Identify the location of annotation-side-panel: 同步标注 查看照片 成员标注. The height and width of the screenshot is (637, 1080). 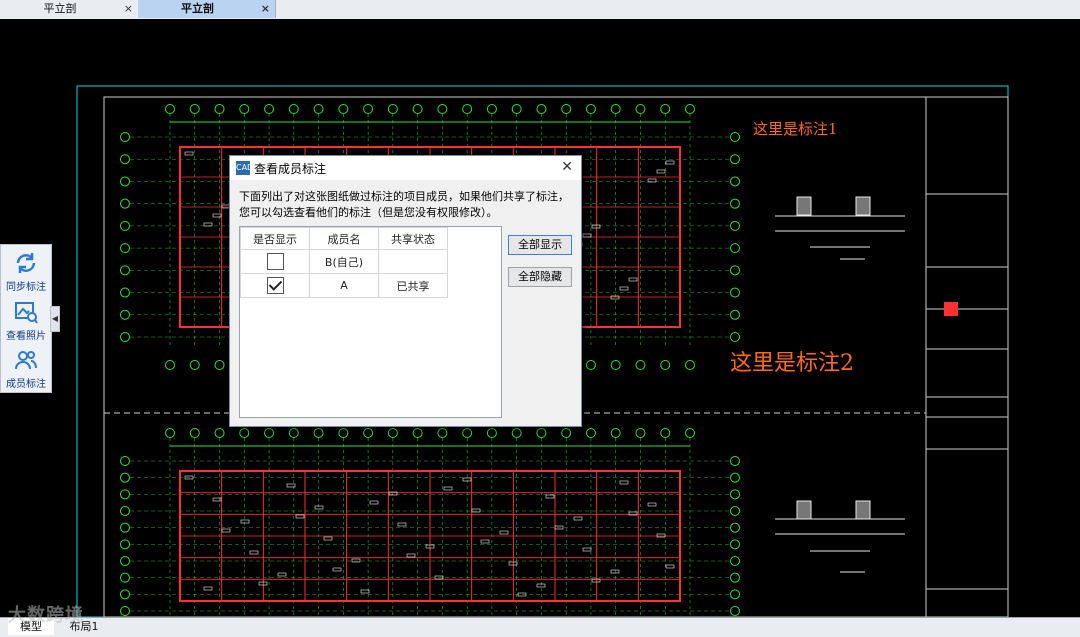
(26, 318).